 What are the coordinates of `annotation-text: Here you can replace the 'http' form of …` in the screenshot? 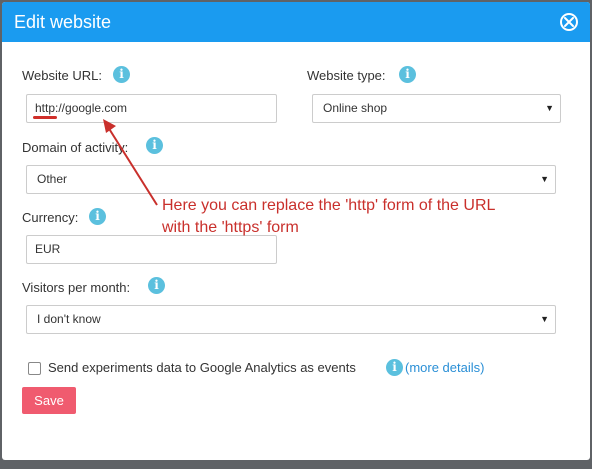 It's located at (367, 217).